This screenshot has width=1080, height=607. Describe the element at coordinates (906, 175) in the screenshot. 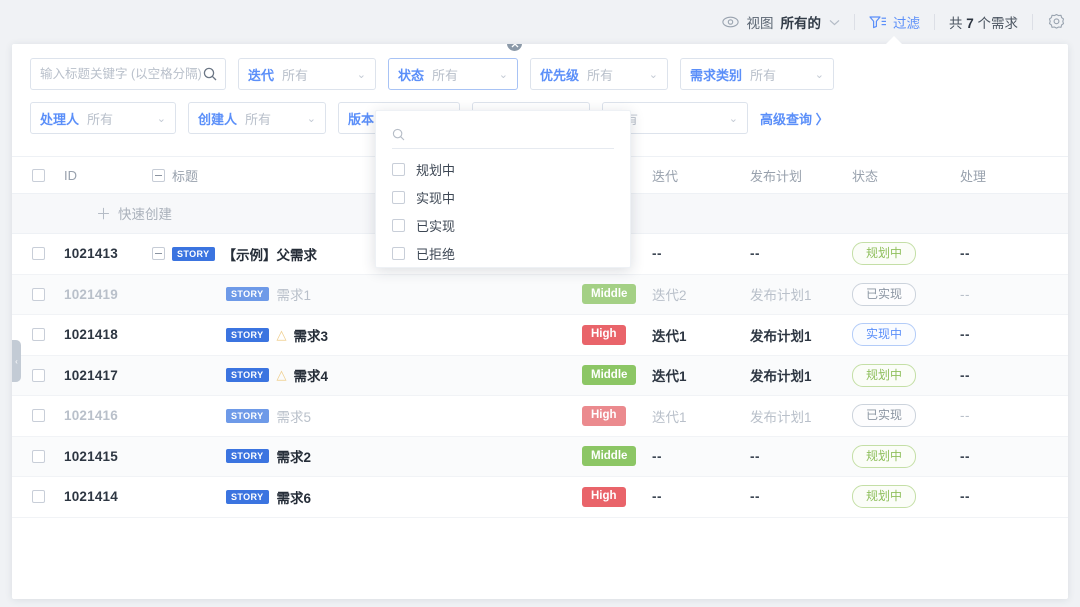

I see `header-status: 状态` at that location.